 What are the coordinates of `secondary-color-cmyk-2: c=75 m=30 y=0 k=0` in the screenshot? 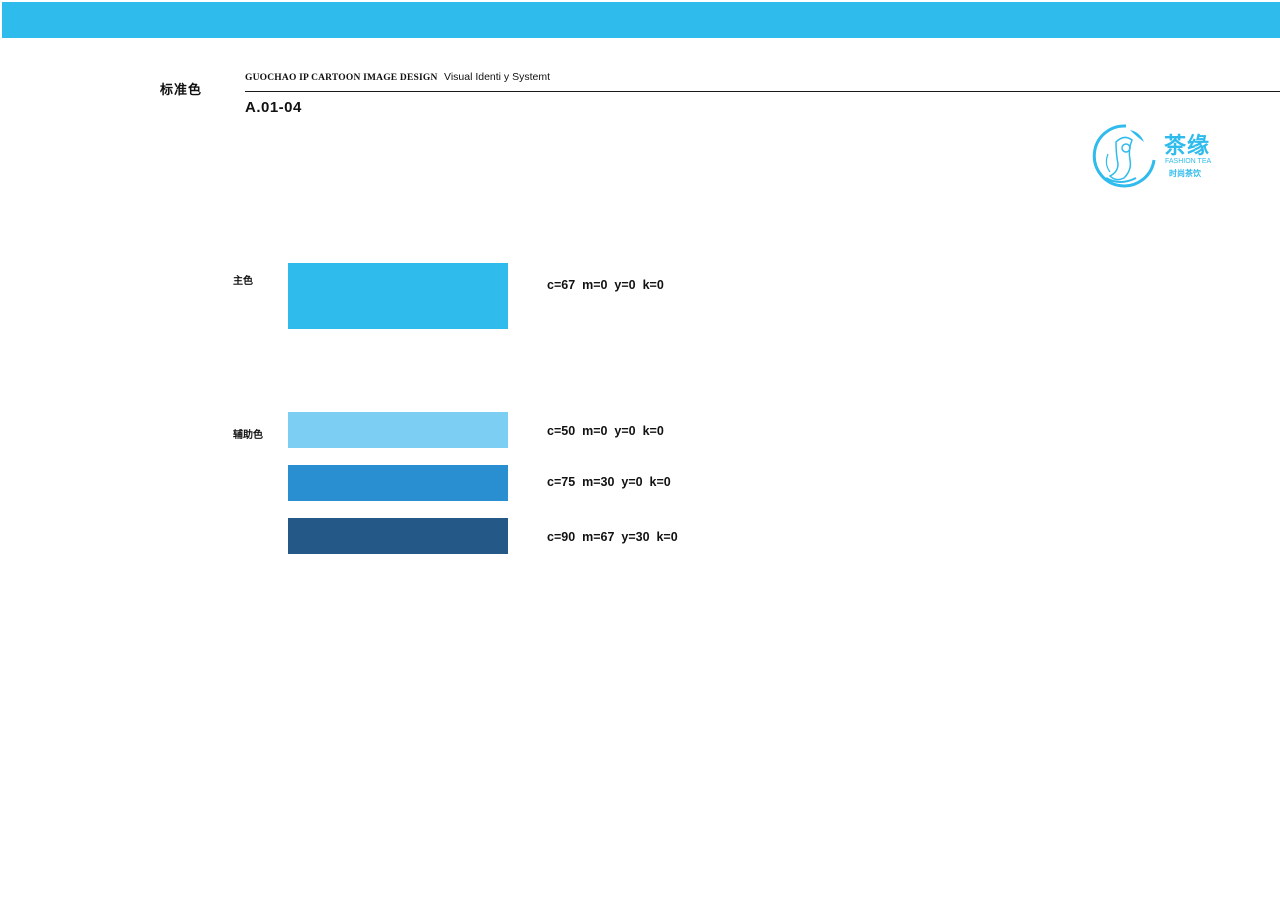 It's located at (609, 482).